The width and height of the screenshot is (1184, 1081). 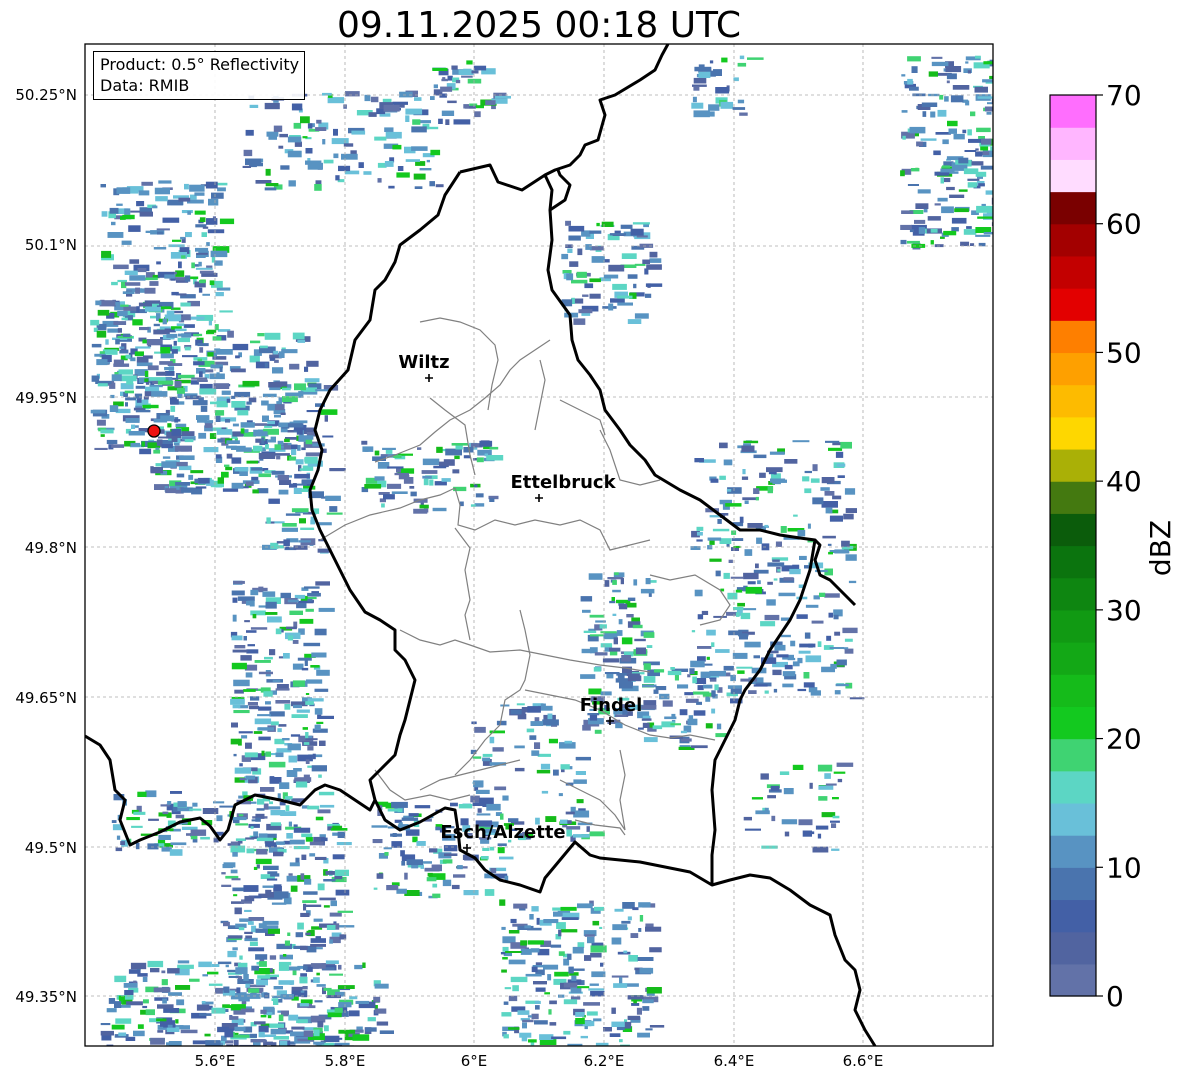 What do you see at coordinates (1160, 548) in the screenshot?
I see `colorbar-label: dBZ` at bounding box center [1160, 548].